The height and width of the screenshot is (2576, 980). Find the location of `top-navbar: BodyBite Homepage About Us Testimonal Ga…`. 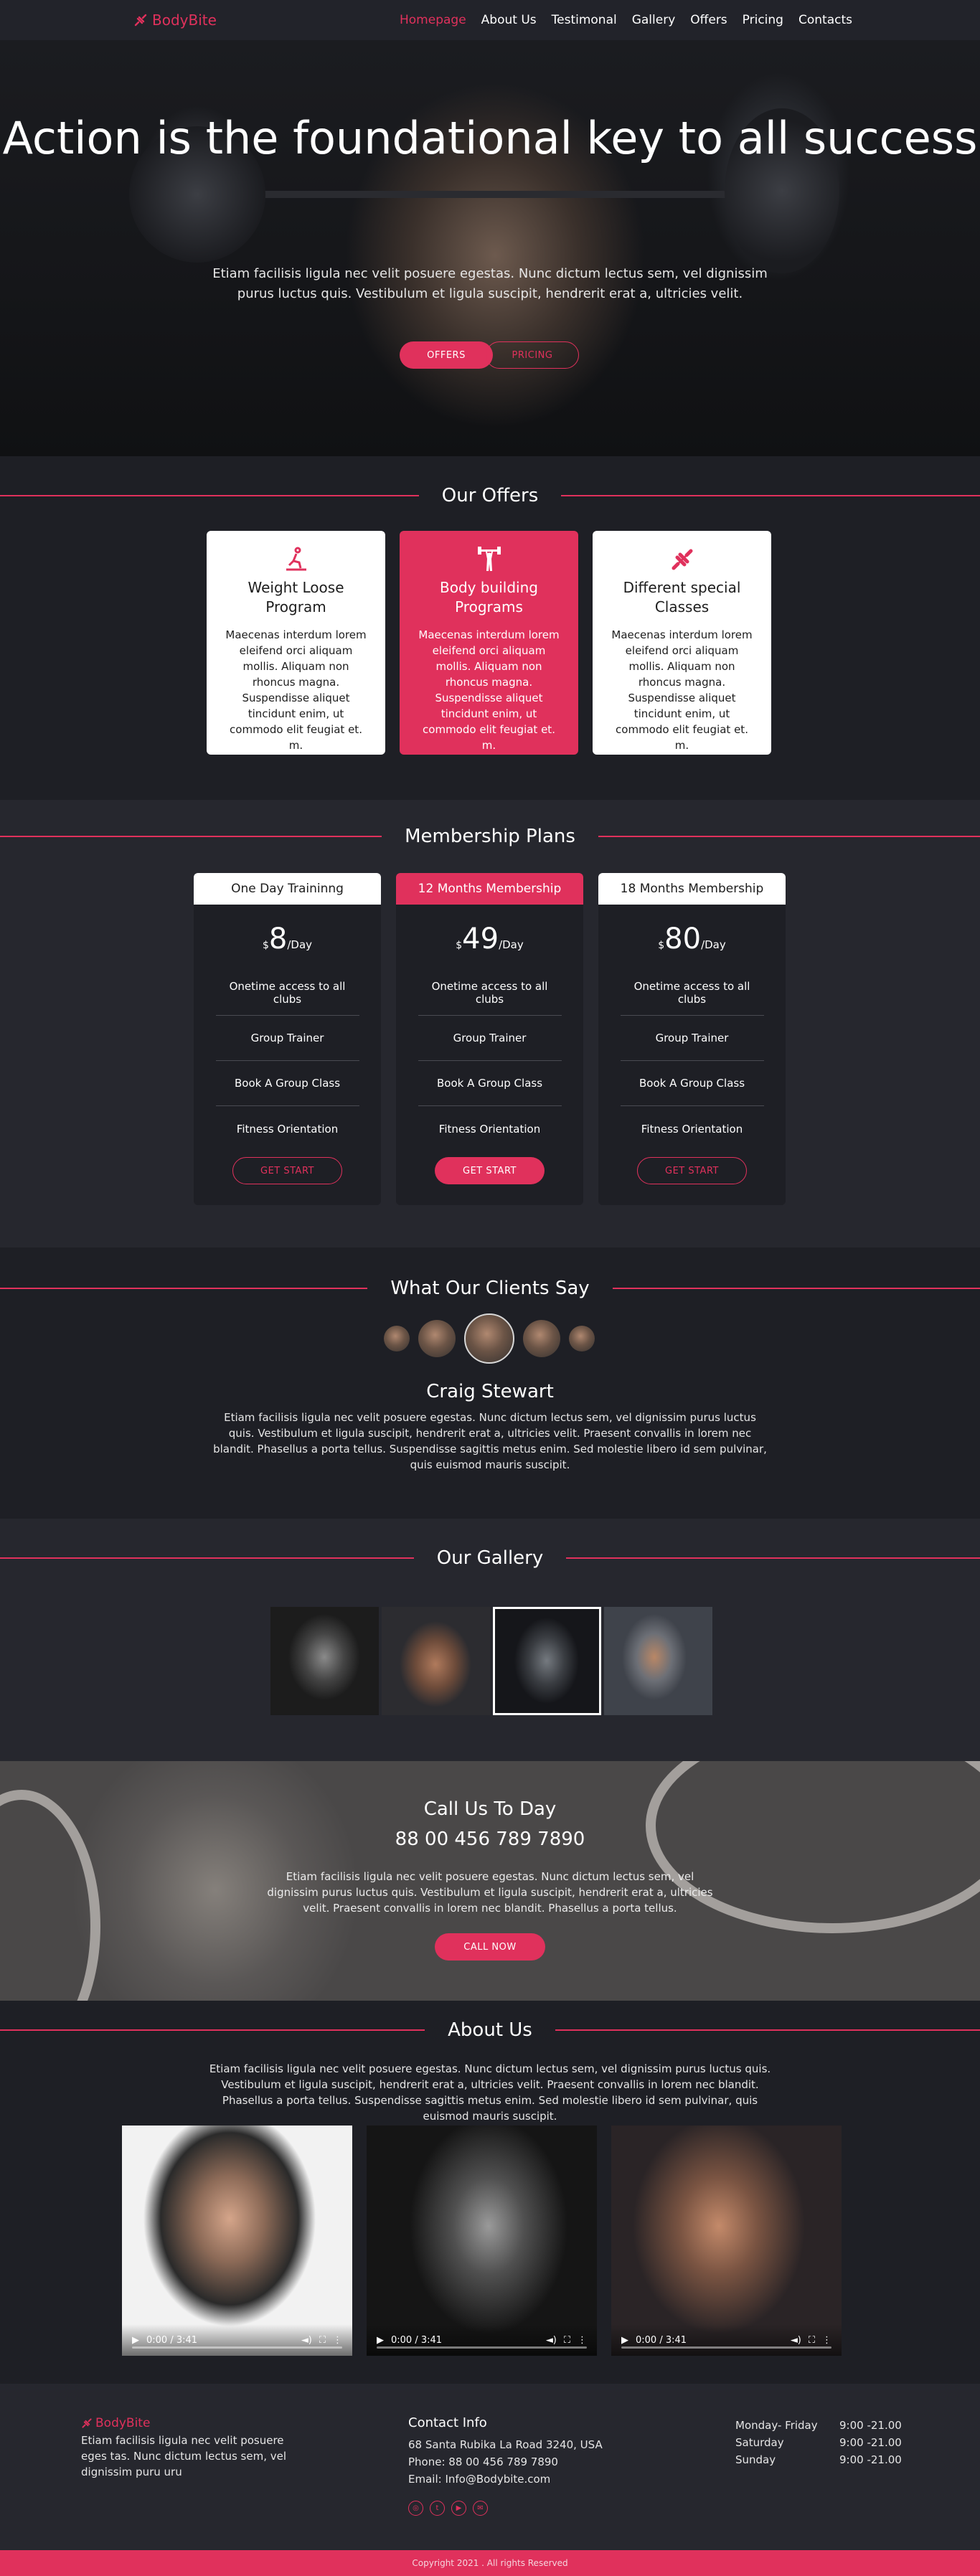

top-navbar: BodyBite Homepage About Us Testimonal Ga… is located at coordinates (490, 20).